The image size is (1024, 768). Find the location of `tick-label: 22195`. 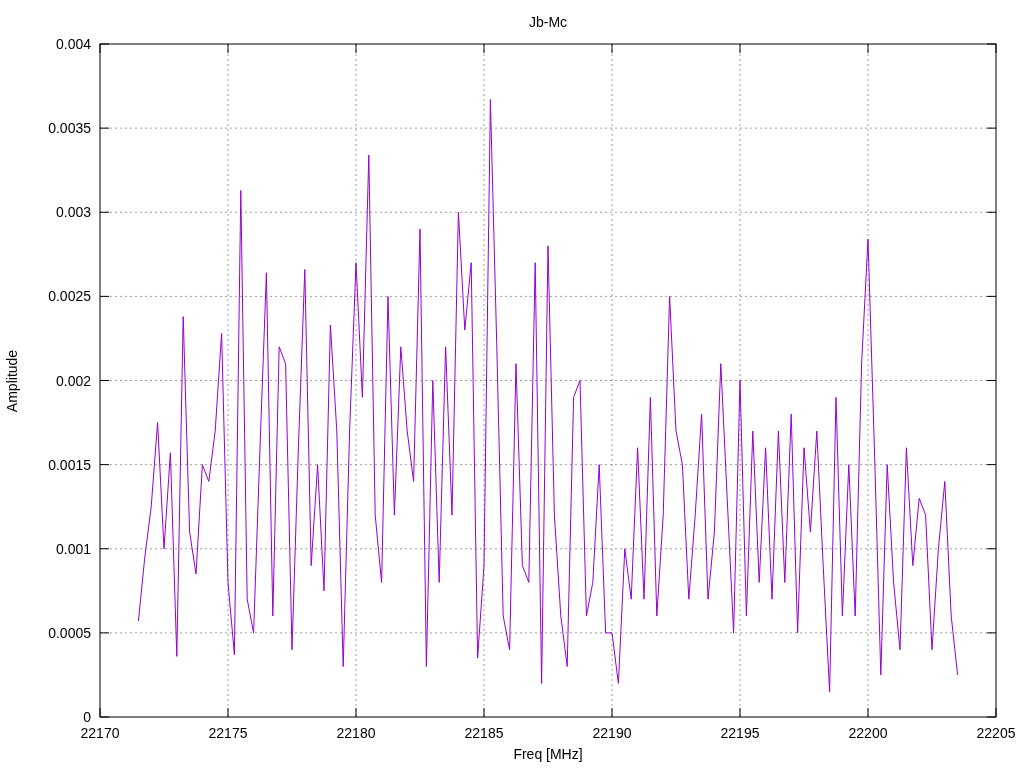

tick-label: 22195 is located at coordinates (740, 733).